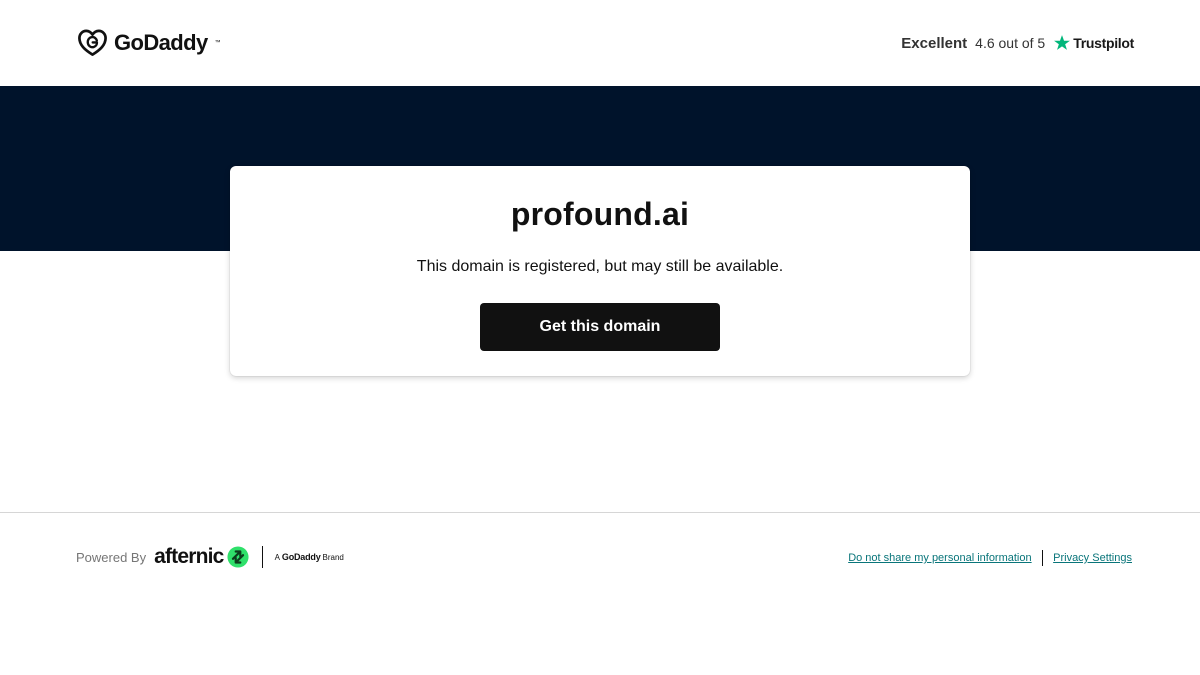 The height and width of the screenshot is (675, 1200). I want to click on powered-by-label: Powered By, so click(111, 557).